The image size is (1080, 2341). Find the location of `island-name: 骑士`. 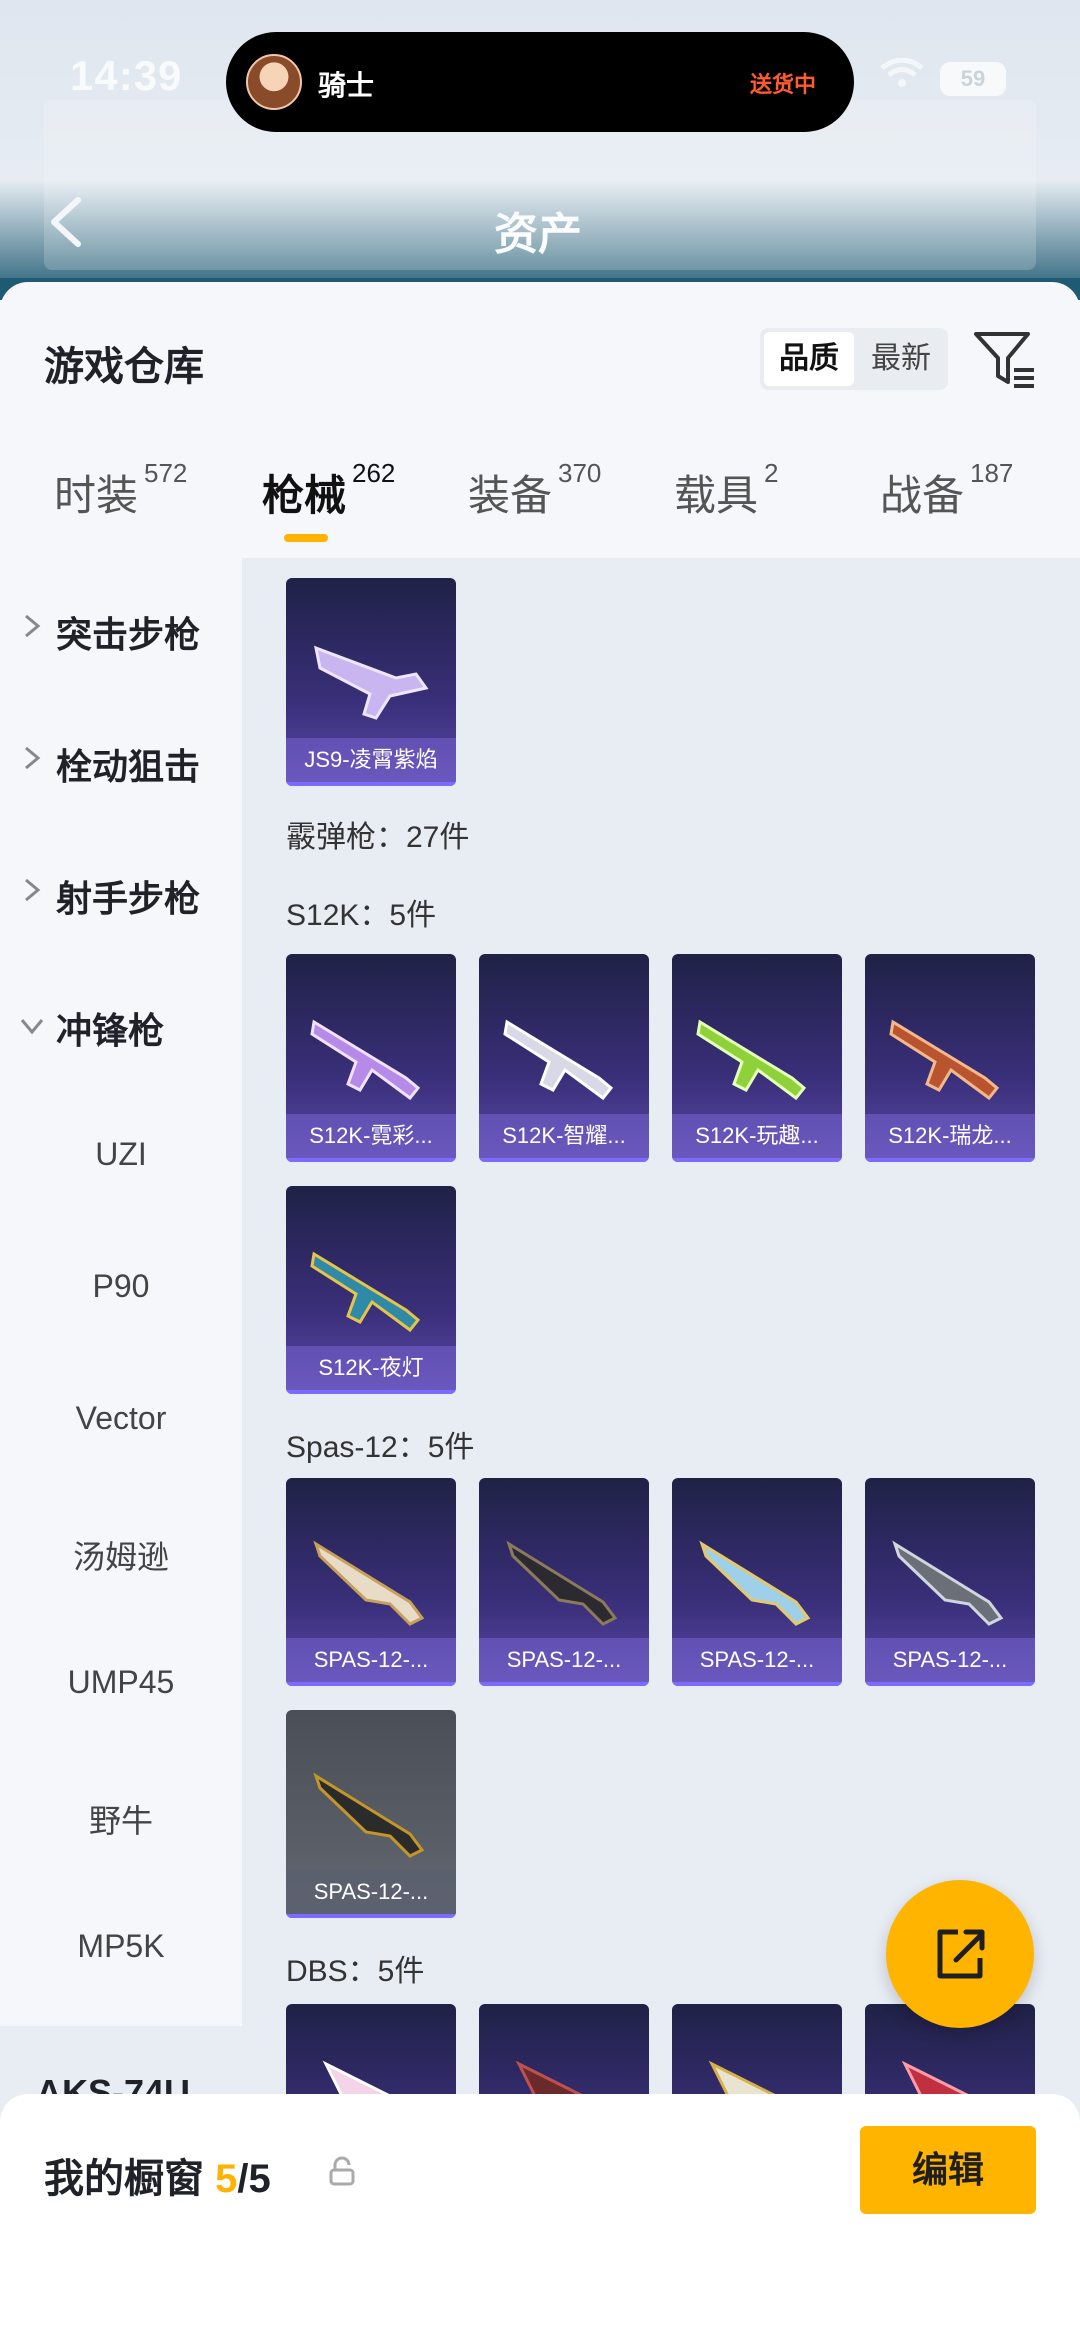

island-name: 骑士 is located at coordinates (346, 85).